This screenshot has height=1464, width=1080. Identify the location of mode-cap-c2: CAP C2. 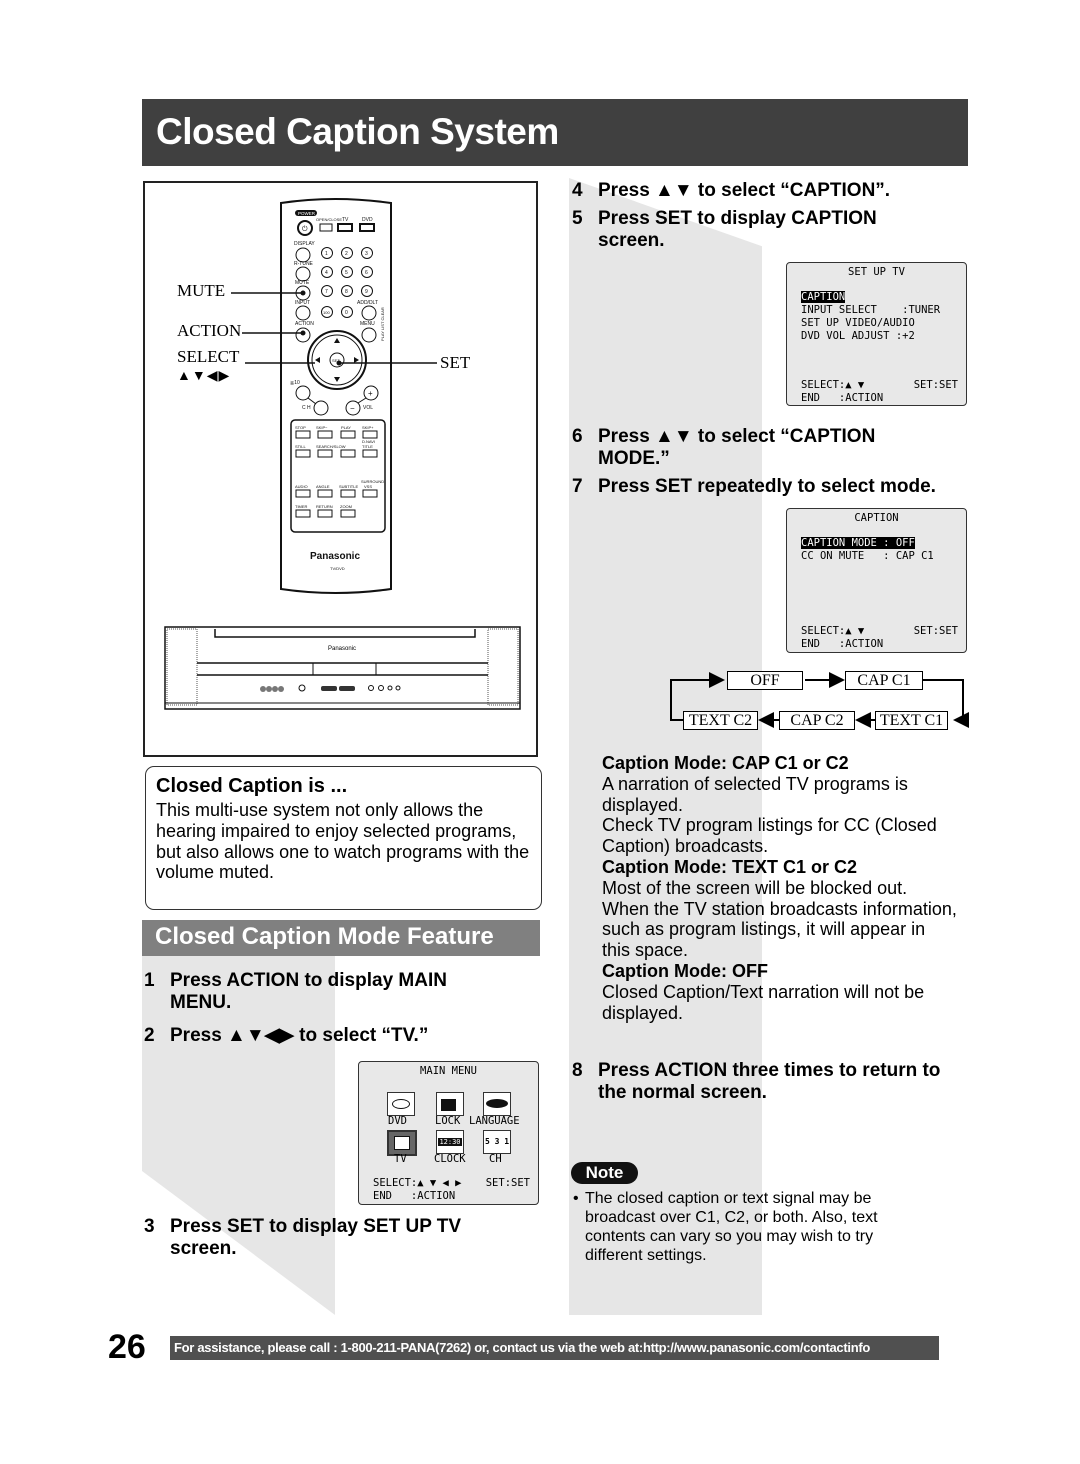
(817, 720).